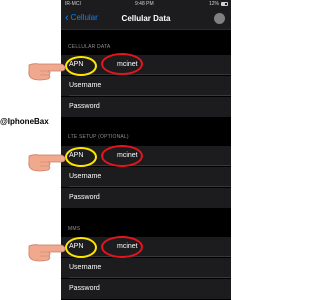  I want to click on section-header-cellular-data: CELLULAR DATA, so click(89, 47).